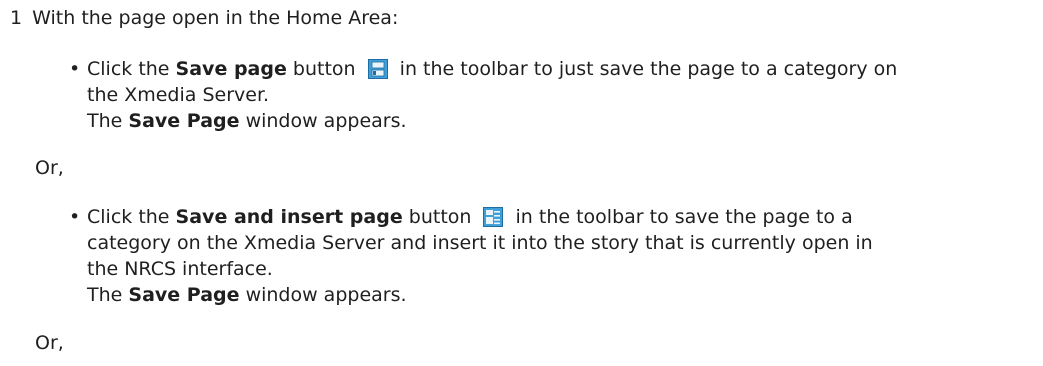 This screenshot has width=1043, height=366. I want to click on item-text: the Xmedia Server., so click(178, 95).